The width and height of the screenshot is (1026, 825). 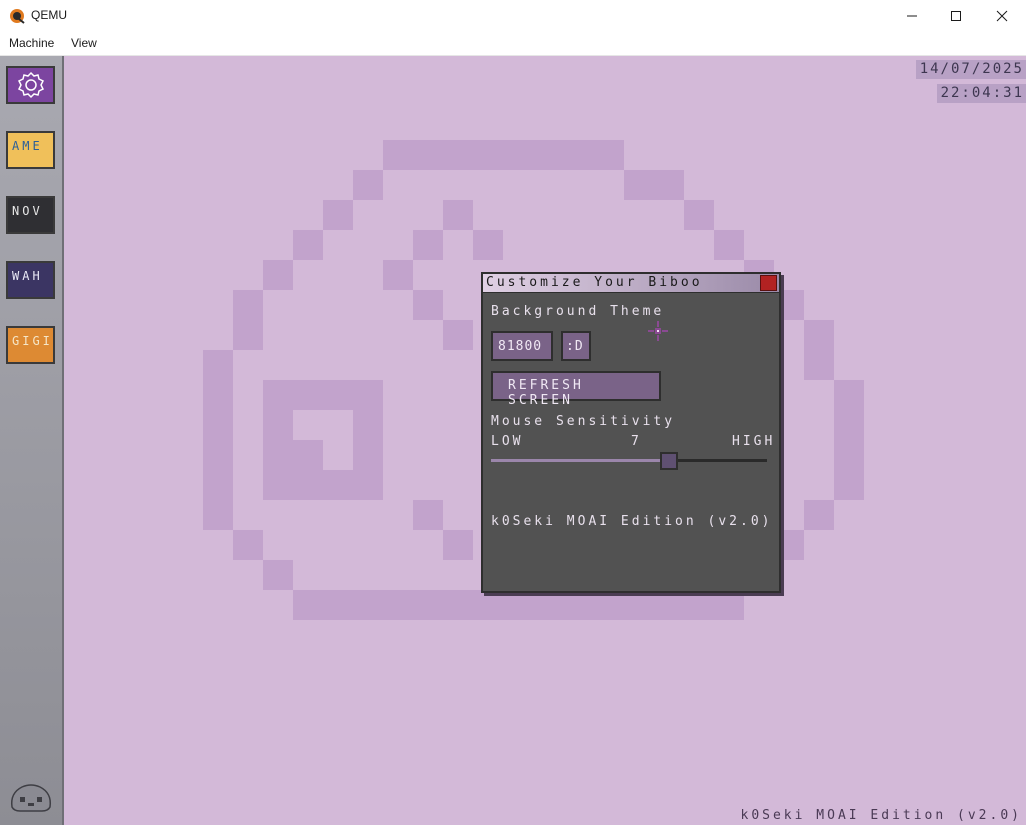 What do you see at coordinates (507, 441) in the screenshot?
I see `sensitivity-low-label: LOW` at bounding box center [507, 441].